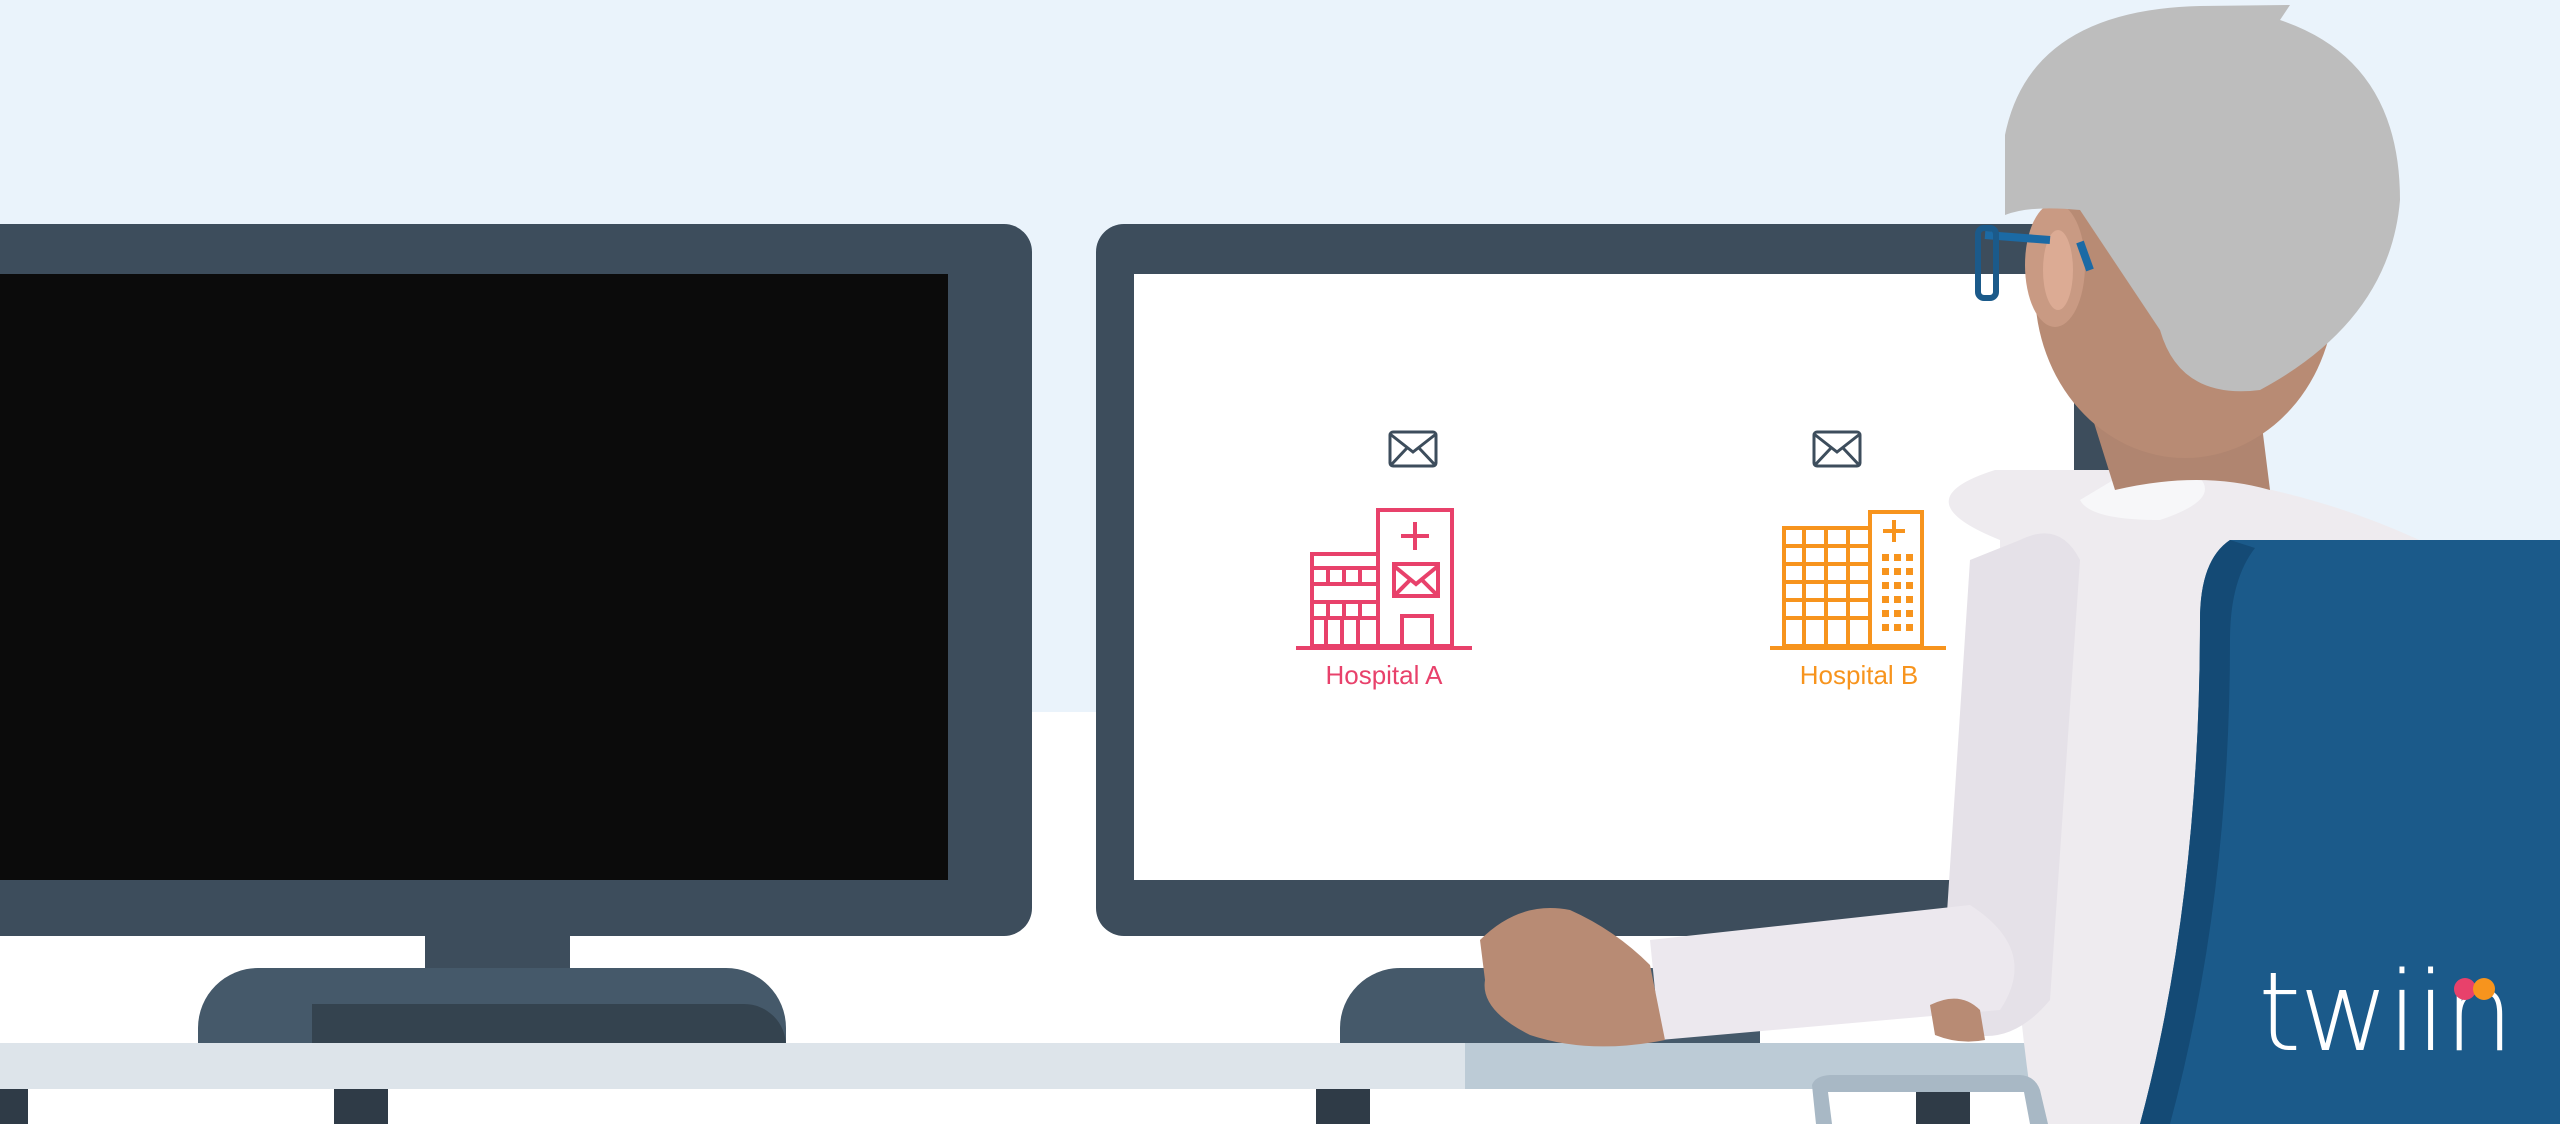 The height and width of the screenshot is (1124, 2560). What do you see at coordinates (2386, 1012) in the screenshot?
I see `twiin-logo: twiin` at bounding box center [2386, 1012].